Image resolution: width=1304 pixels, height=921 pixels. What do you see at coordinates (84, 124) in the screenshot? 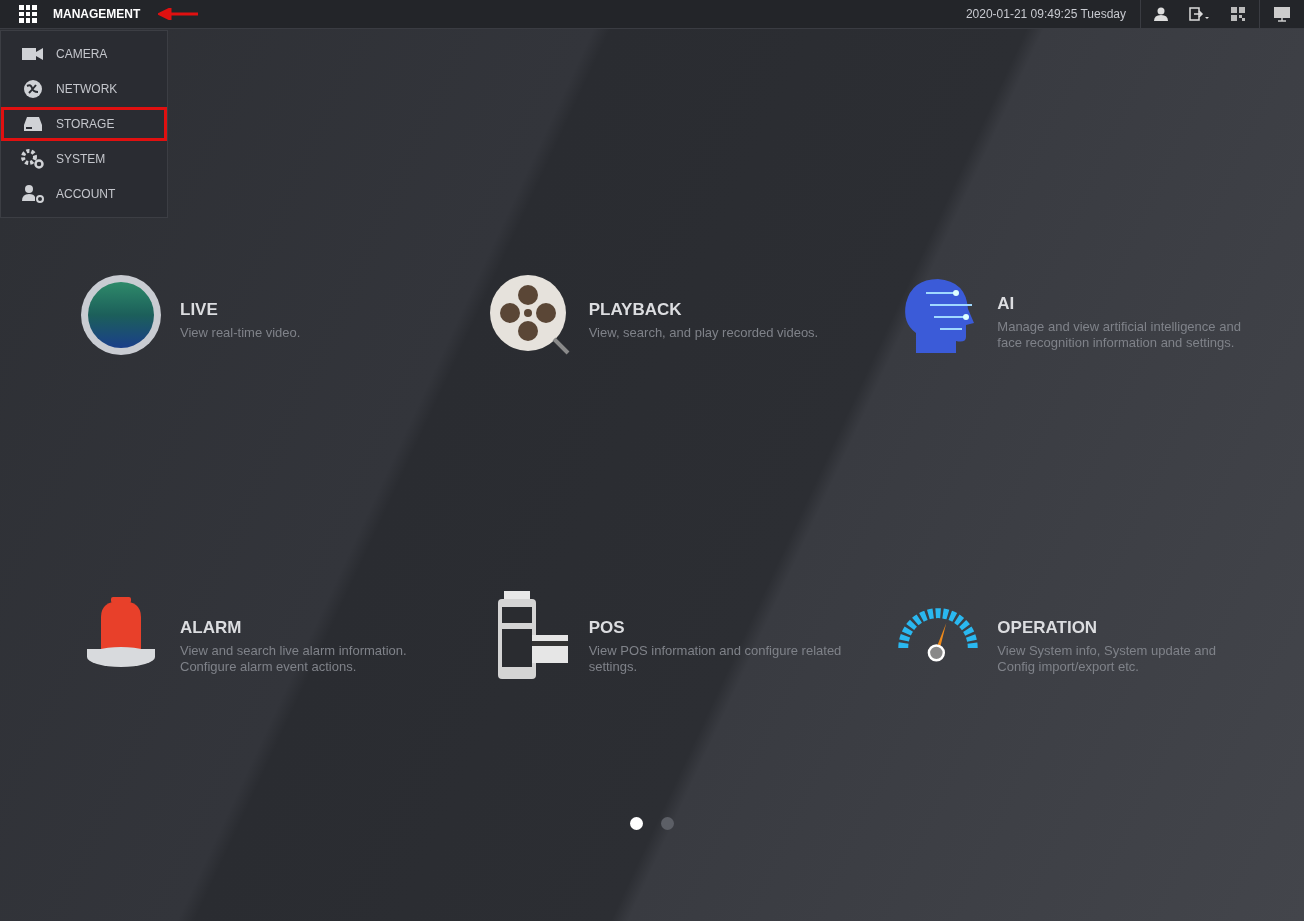
I see `dropdown-item: STORAGE` at bounding box center [84, 124].